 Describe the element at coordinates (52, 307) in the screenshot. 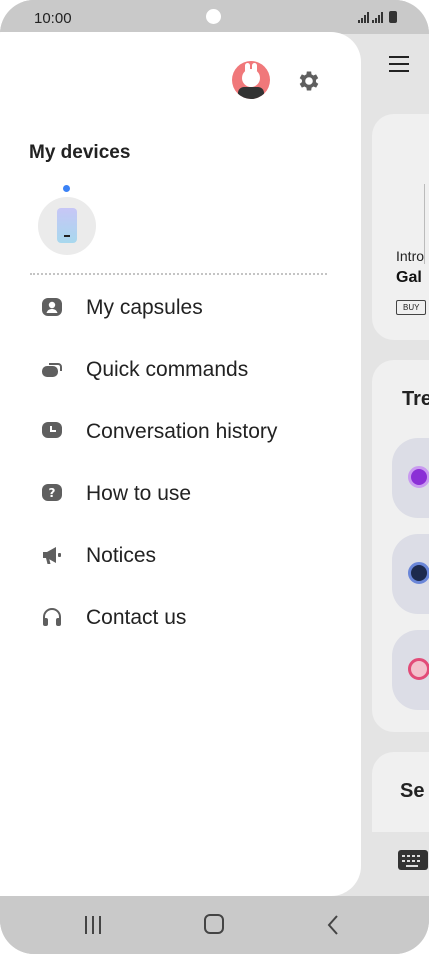

I see `person-card-icon` at that location.